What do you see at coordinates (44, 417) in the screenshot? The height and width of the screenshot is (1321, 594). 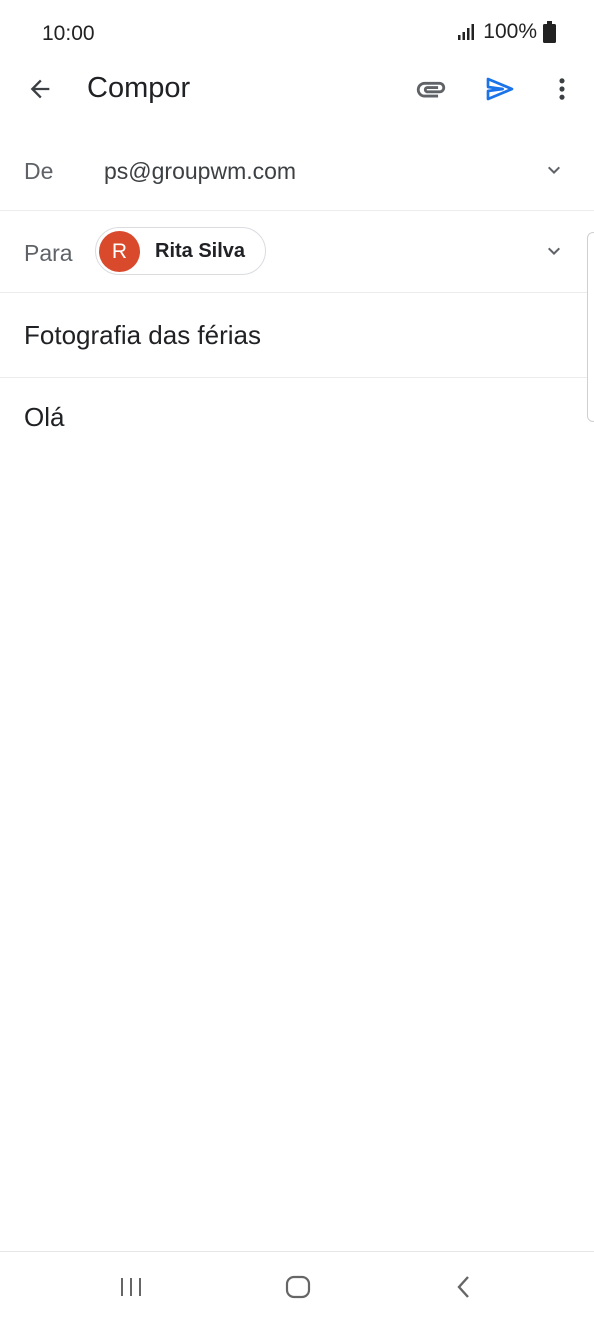 I see `body-field: Olá` at bounding box center [44, 417].